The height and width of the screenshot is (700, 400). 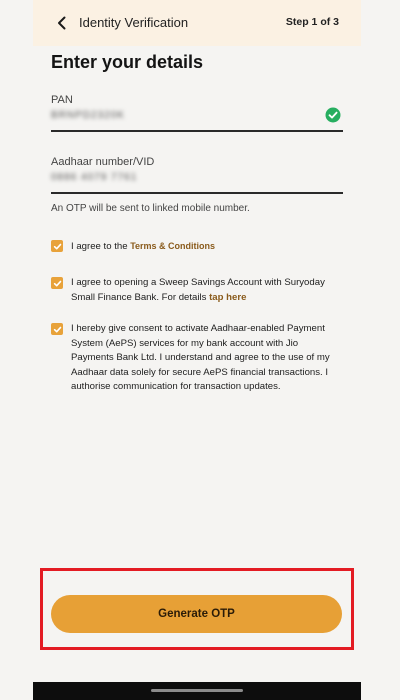 I want to click on home-indicator, so click(x=197, y=690).